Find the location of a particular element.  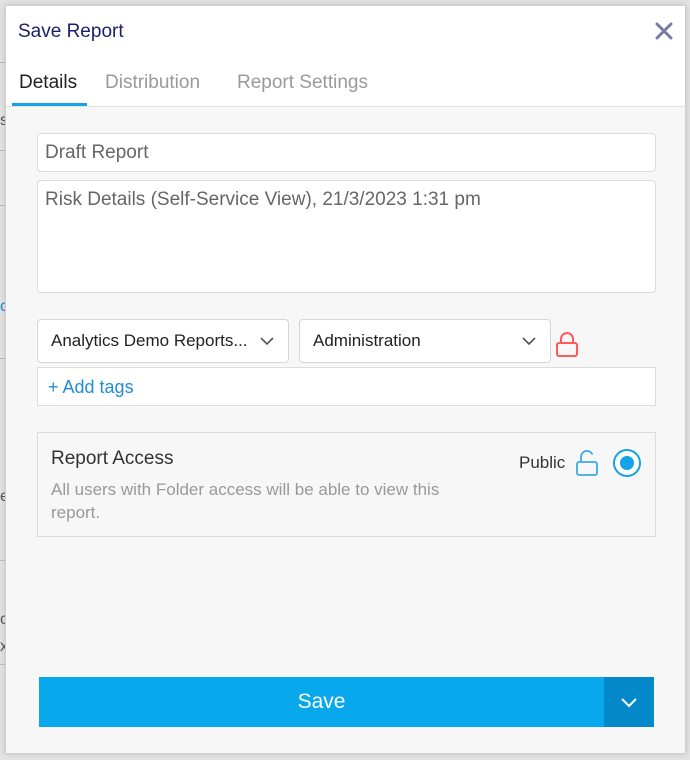

subfolder-select-value: Administration is located at coordinates (367, 340).